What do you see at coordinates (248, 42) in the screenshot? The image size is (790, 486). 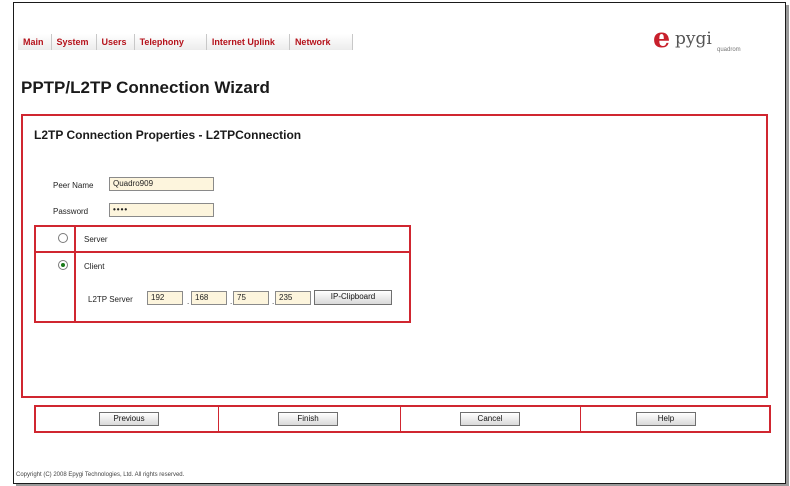 I see `nav-item-internet-uplink: Internet Uplink` at bounding box center [248, 42].